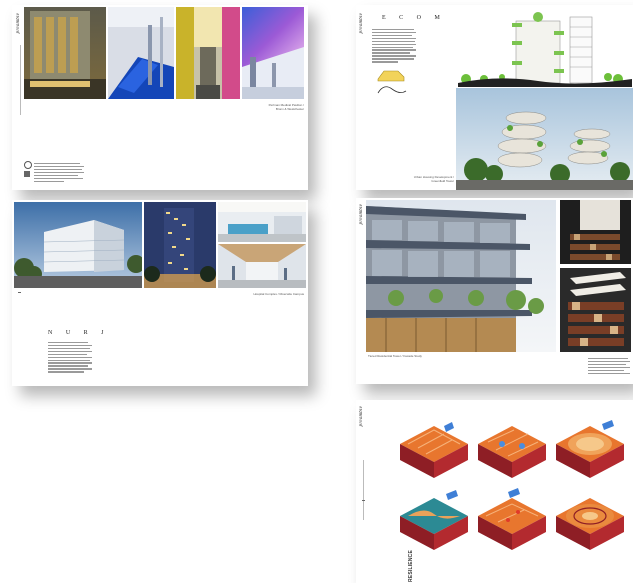 The width and height of the screenshot is (633, 583). What do you see at coordinates (208, 53) in the screenshot?
I see `photo-colorful-atrium` at bounding box center [208, 53].